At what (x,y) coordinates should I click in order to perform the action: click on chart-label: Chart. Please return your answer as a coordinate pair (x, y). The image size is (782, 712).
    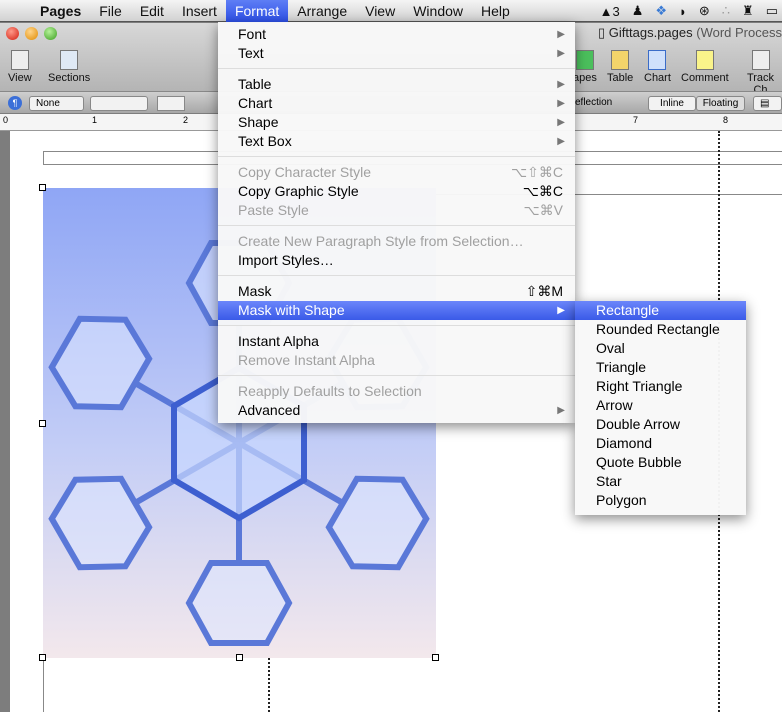
    Looking at the image, I should click on (657, 78).